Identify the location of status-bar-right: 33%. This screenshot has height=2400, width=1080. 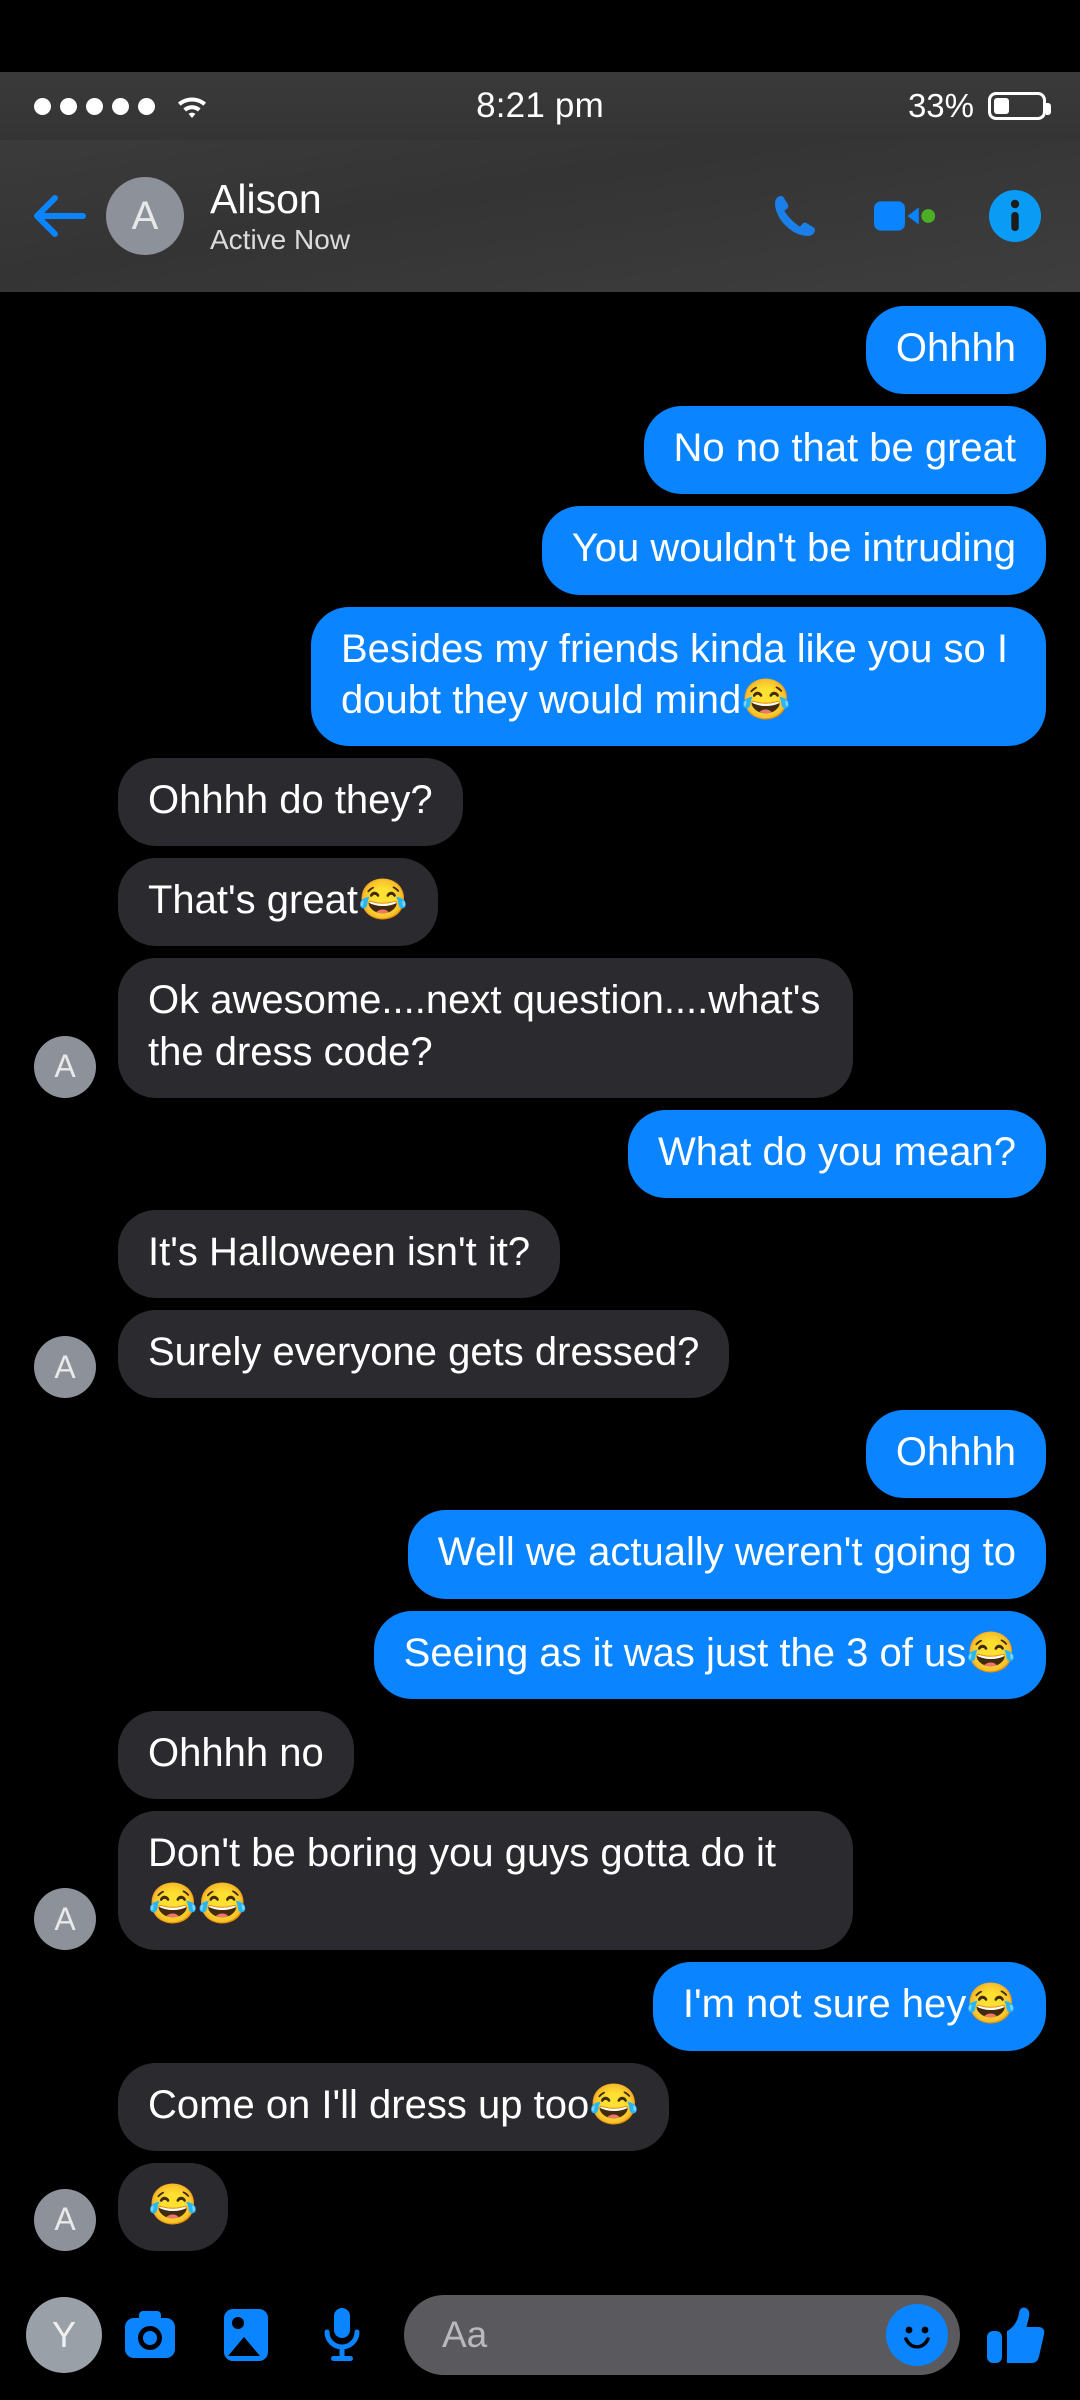
(979, 106).